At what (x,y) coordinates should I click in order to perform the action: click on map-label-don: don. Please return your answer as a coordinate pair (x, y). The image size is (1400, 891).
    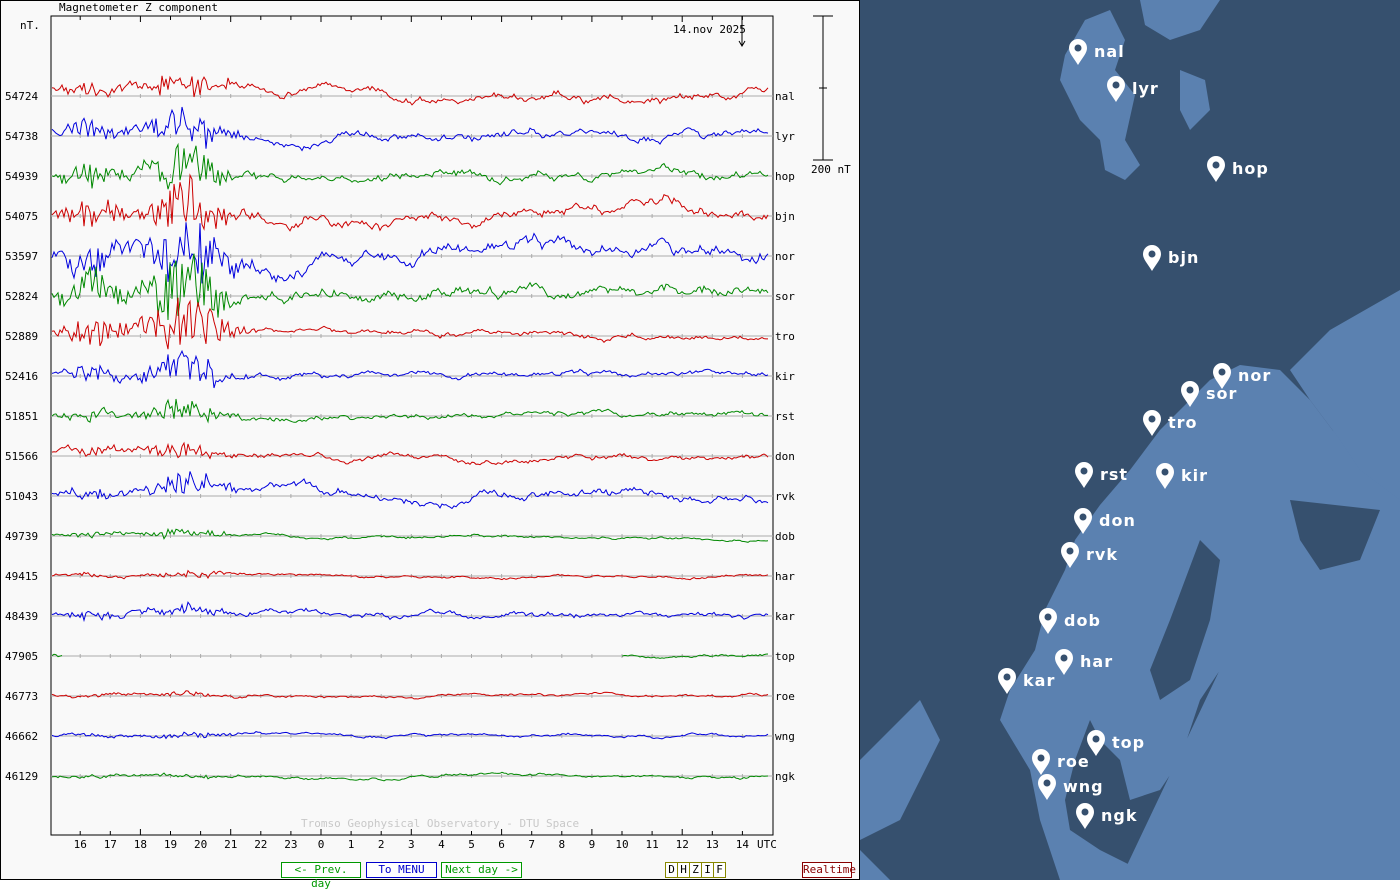
    Looking at the image, I should click on (1117, 520).